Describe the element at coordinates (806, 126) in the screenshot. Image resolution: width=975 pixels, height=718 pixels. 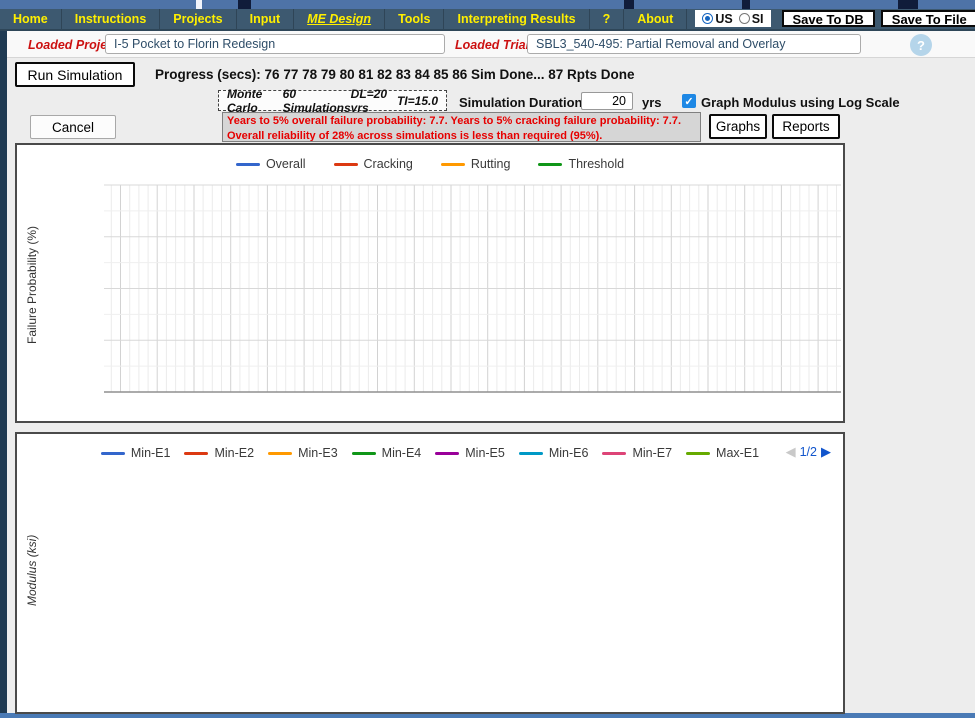
I see `reports-button: Reports` at that location.